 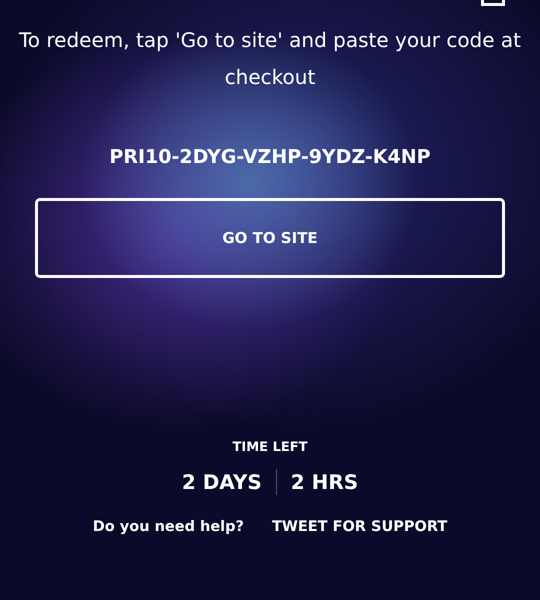 What do you see at coordinates (270, 447) in the screenshot?
I see `time-left-label: TIME LEFT` at bounding box center [270, 447].